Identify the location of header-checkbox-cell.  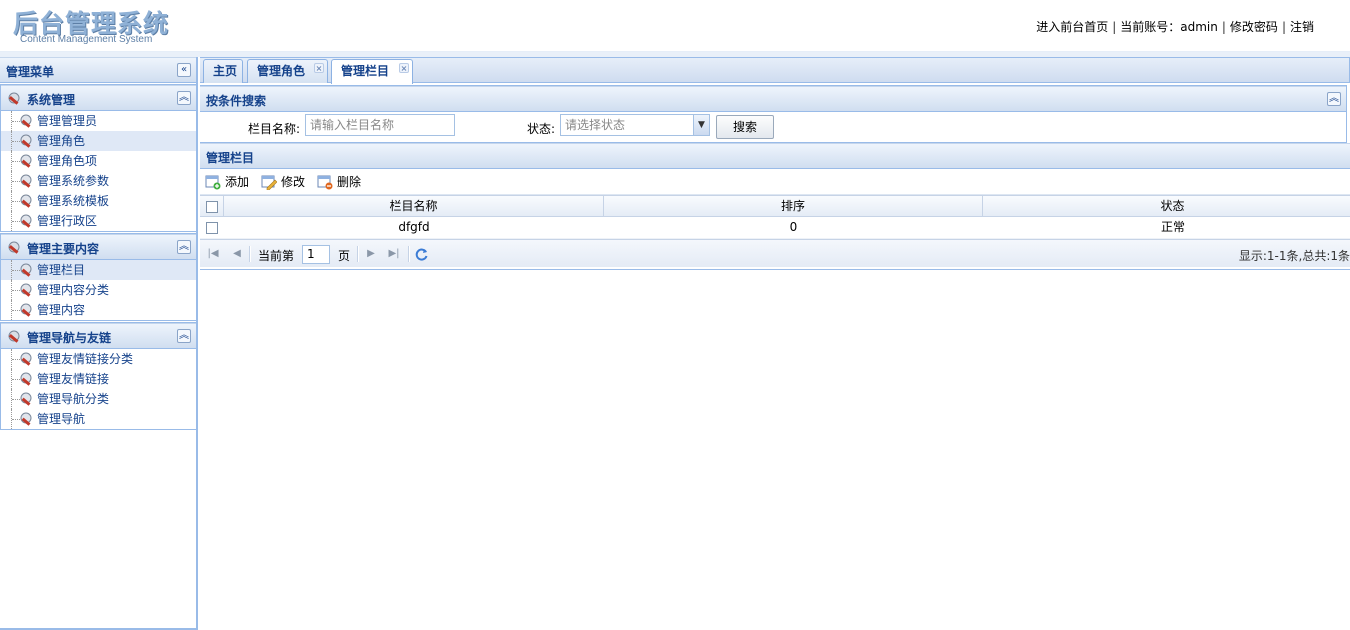
(212, 207).